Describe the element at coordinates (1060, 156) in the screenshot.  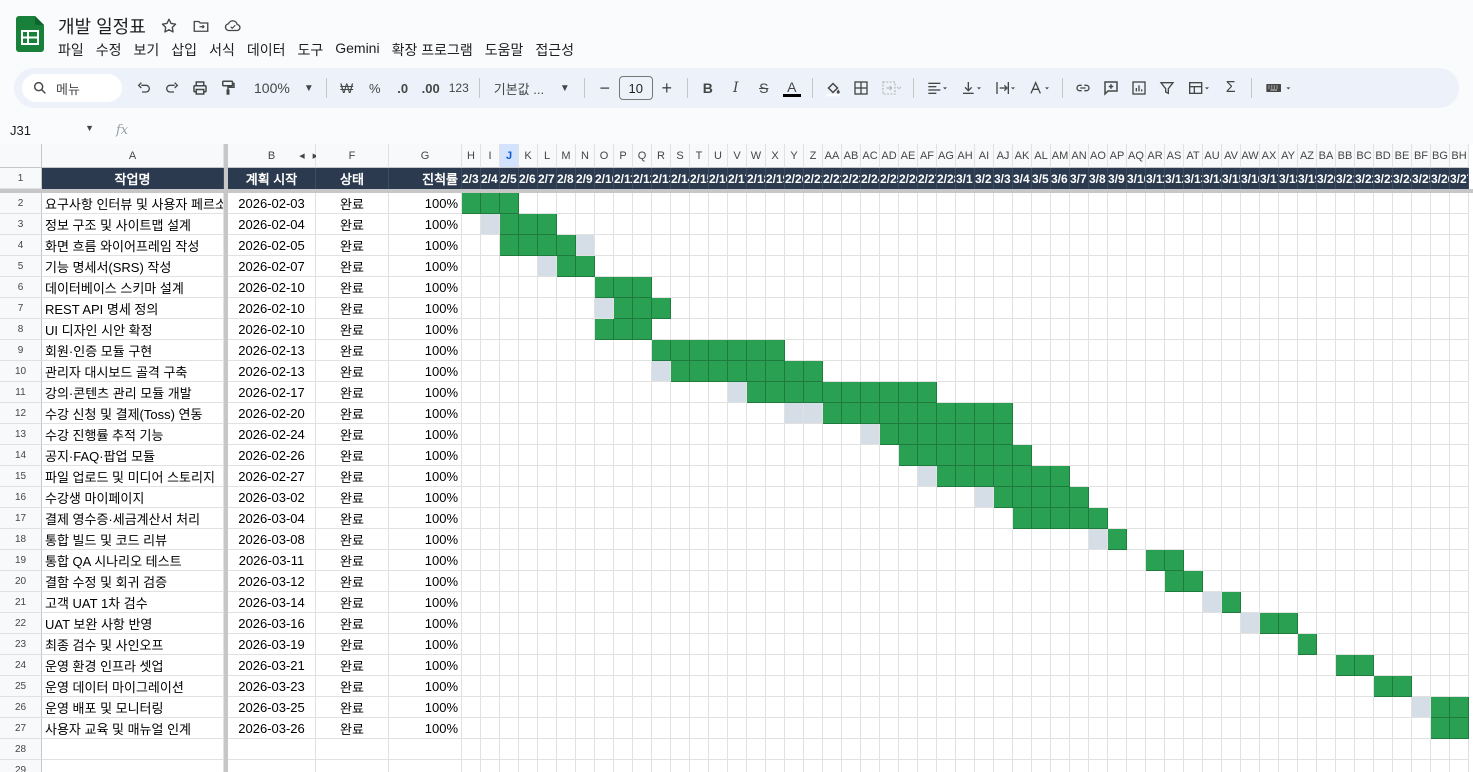
I see `column-header-am: AM` at that location.